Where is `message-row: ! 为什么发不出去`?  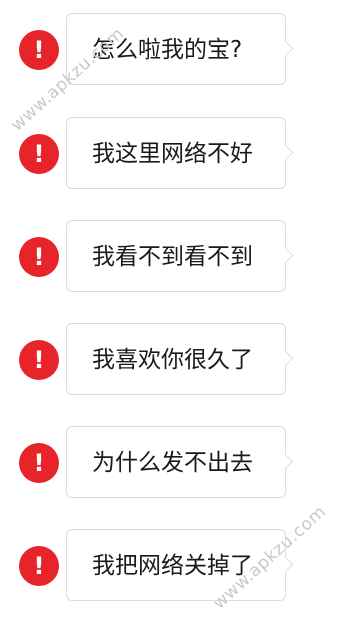
message-row: ! 为什么发不出去 is located at coordinates (180, 463).